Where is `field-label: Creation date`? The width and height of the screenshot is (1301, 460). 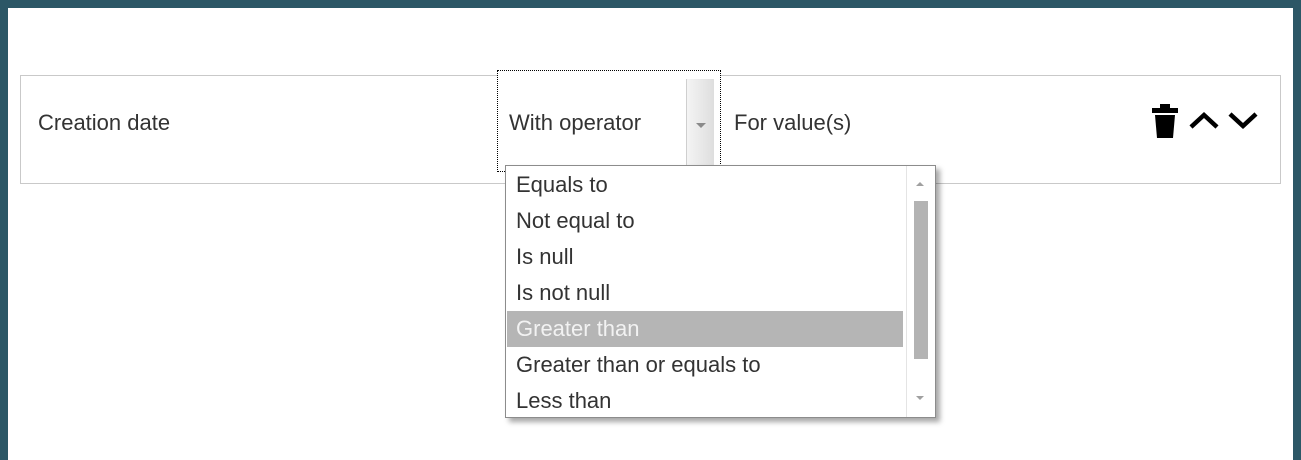
field-label: Creation date is located at coordinates (104, 122).